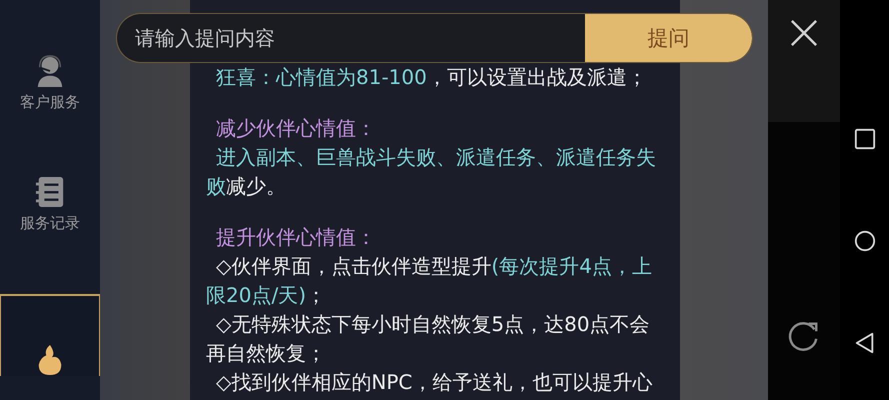  Describe the element at coordinates (431, 172) in the screenshot. I see `paragraph: 进入副本、巨兽战斗失败、派遣任务、派遣任务失败减少。` at that location.